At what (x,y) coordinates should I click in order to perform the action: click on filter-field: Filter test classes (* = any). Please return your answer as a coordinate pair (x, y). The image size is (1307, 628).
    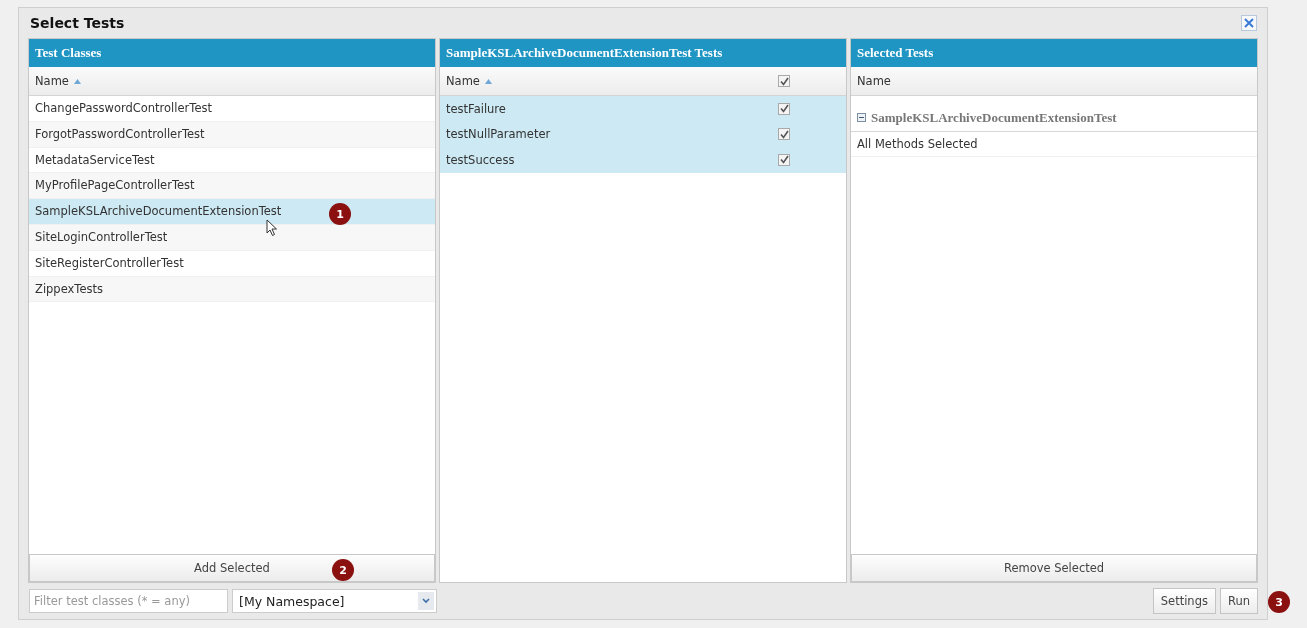
    Looking at the image, I should click on (128, 601).